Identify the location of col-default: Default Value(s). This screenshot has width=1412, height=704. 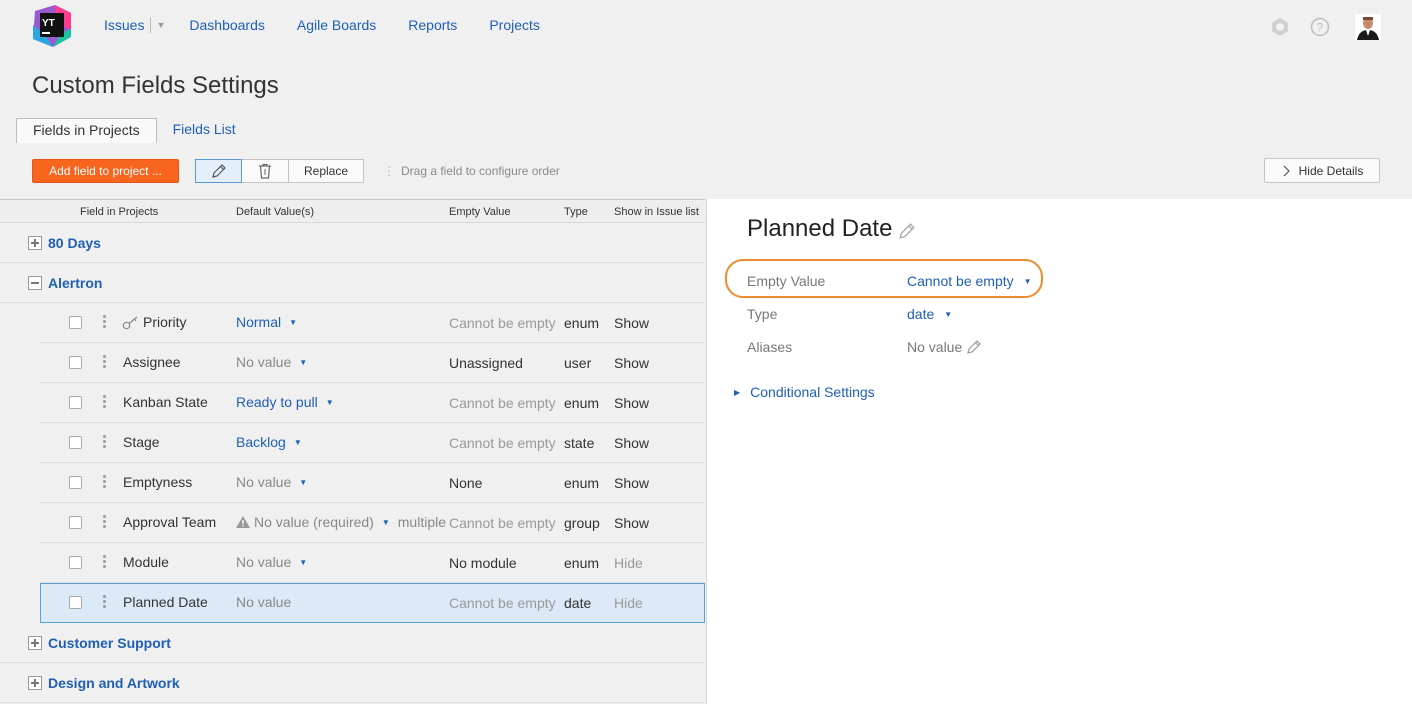
(275, 212).